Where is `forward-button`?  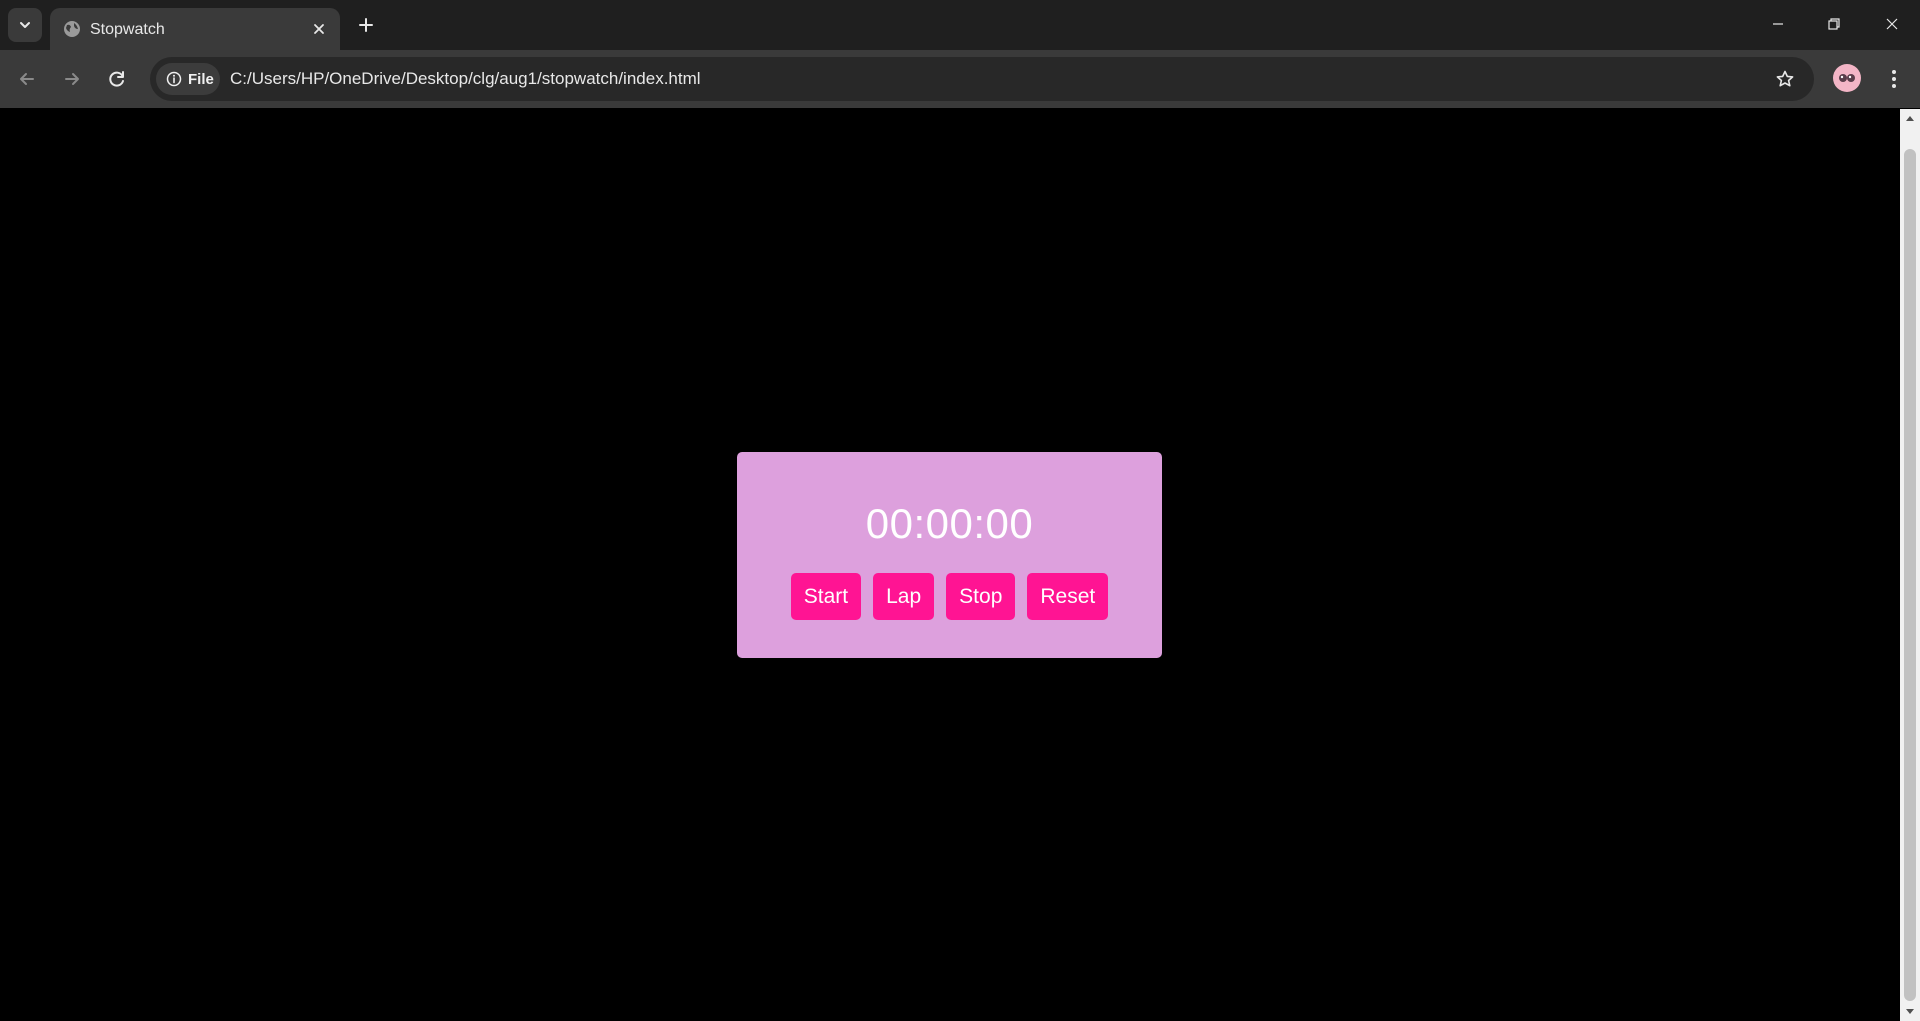 forward-button is located at coordinates (72, 79).